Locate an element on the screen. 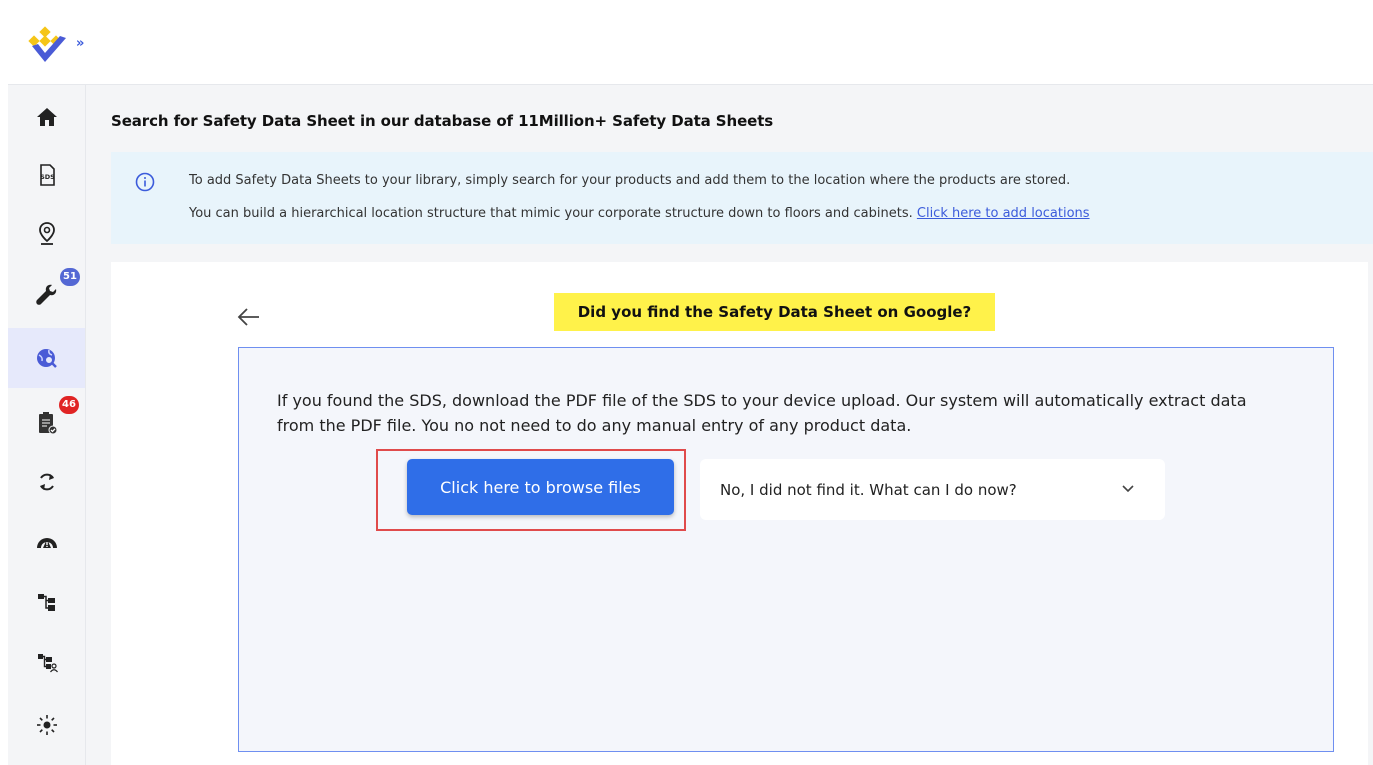  sidebar-item-sds: SDS is located at coordinates (46, 175).